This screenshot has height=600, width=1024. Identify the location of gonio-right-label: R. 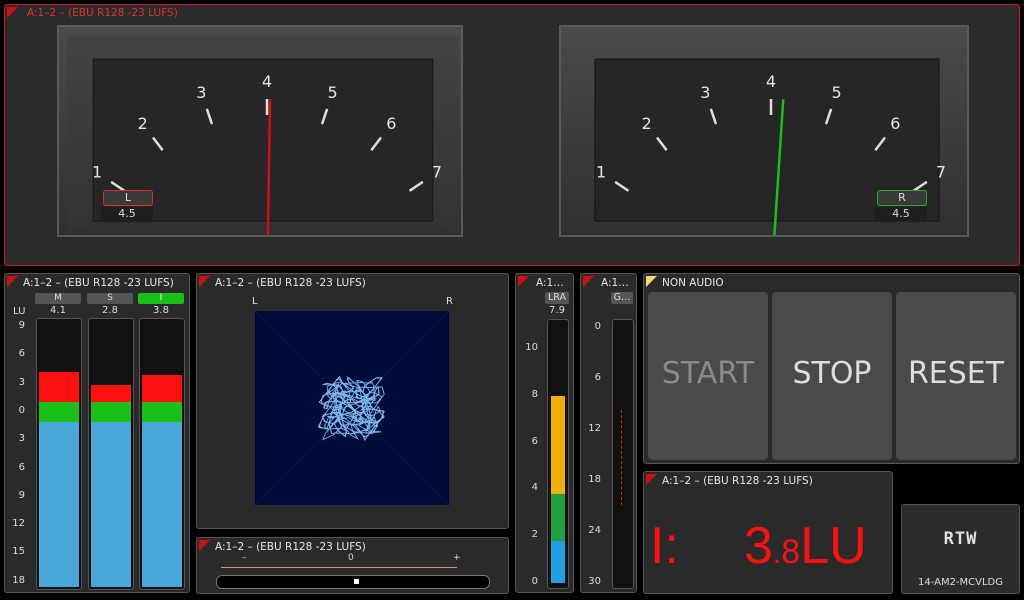
(449, 301).